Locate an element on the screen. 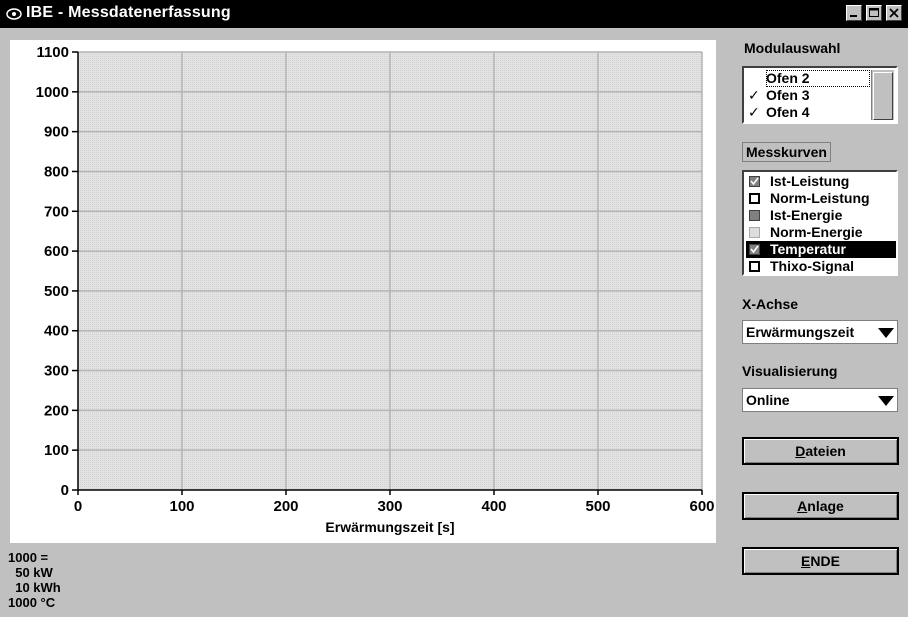 The image size is (908, 617). y-tick-label: 1100 is located at coordinates (52, 52).